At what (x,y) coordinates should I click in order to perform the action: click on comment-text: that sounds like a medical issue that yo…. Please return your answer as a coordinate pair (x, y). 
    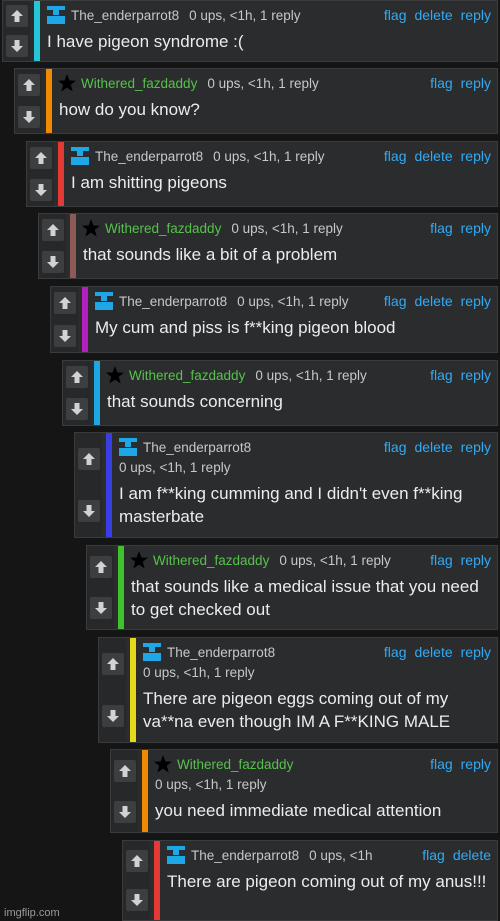
    Looking at the image, I should click on (305, 598).